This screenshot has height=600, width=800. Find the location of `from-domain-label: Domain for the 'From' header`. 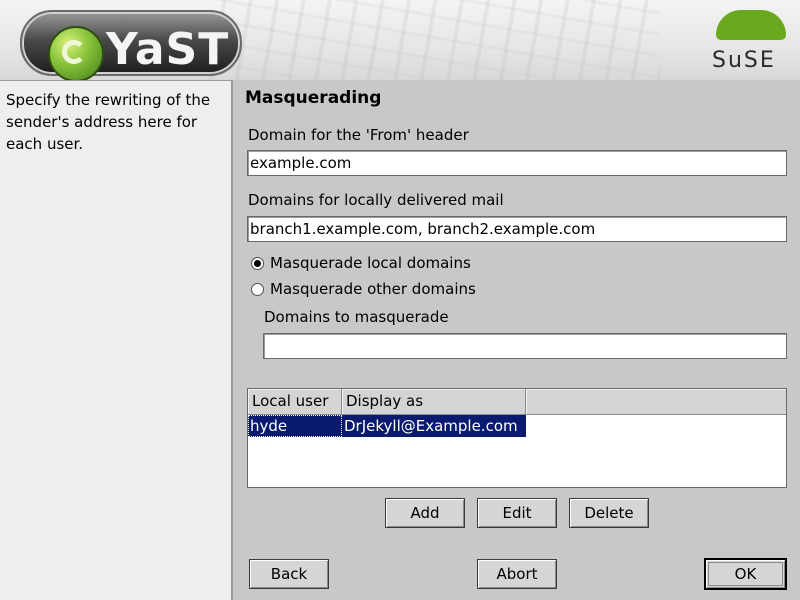

from-domain-label: Domain for the 'From' header is located at coordinates (358, 135).